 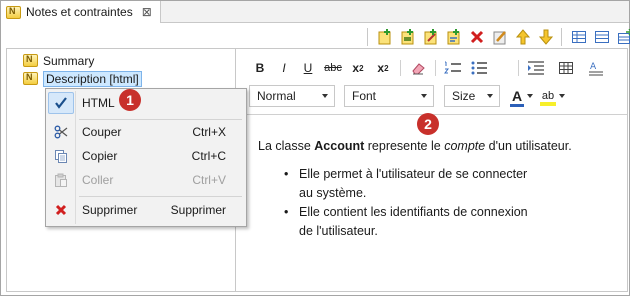 I want to click on numbered-list-icon, so click(x=452, y=67).